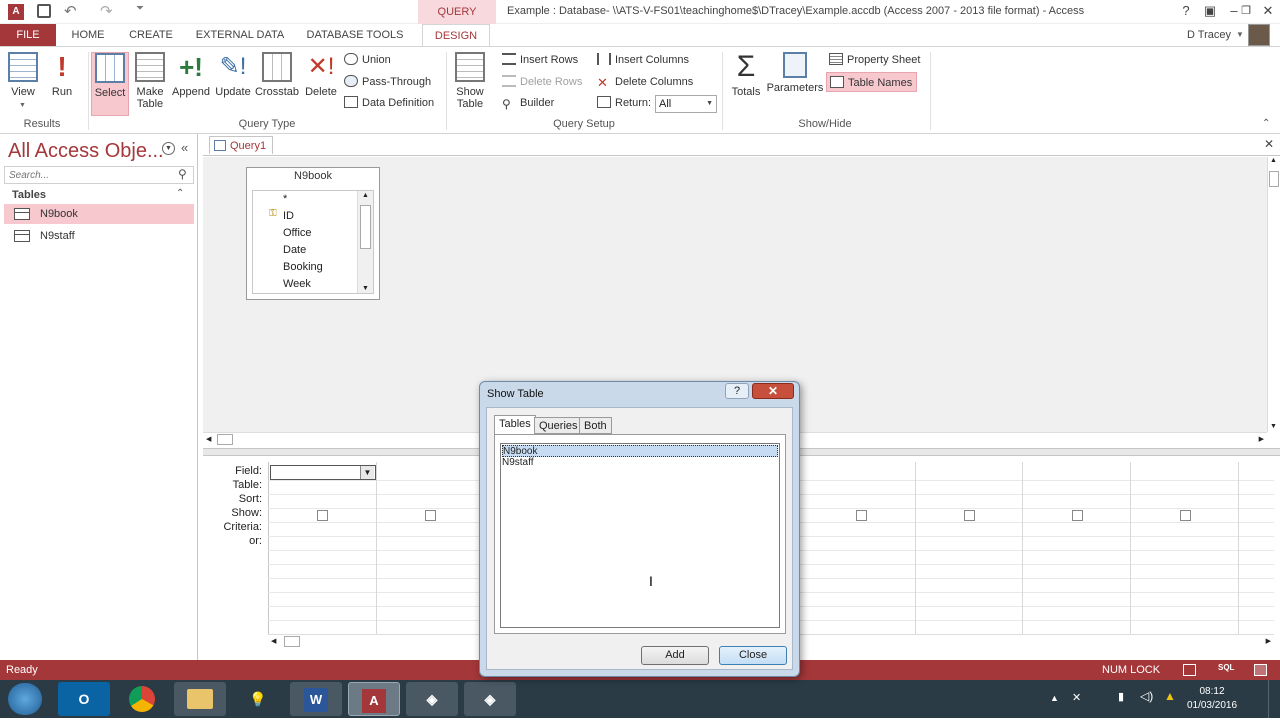  Describe the element at coordinates (1121, 696) in the screenshot. I see `signal-icon: ▮` at that location.